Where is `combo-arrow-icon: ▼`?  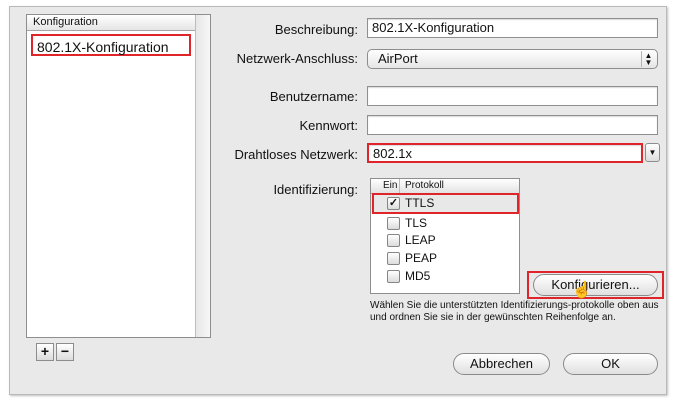 combo-arrow-icon: ▼ is located at coordinates (652, 152).